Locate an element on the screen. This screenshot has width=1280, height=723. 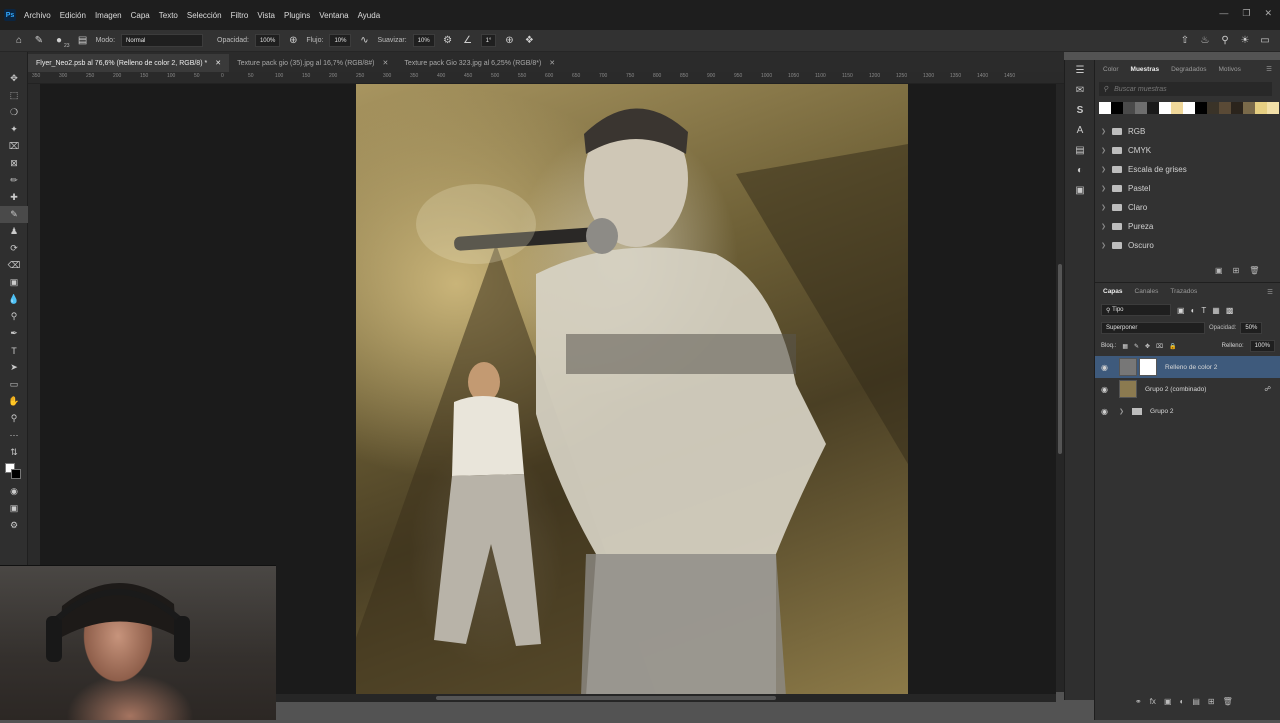
new-layer-icon: ⊞ is located at coordinates (1211, 701).